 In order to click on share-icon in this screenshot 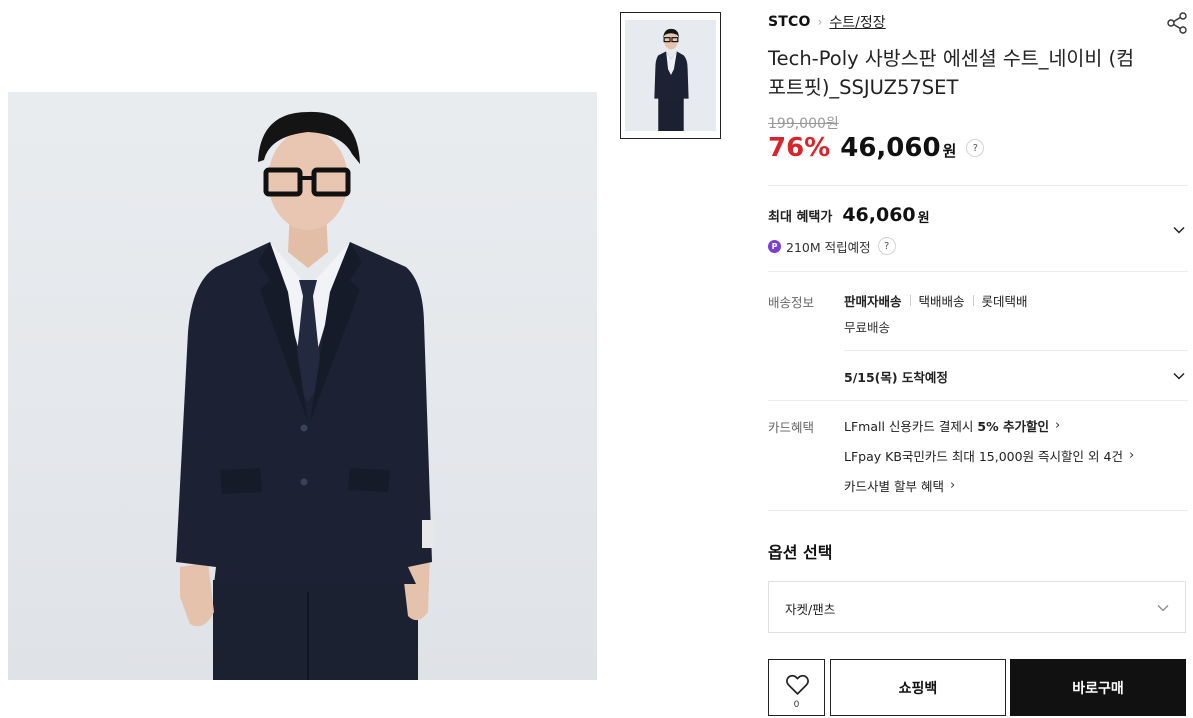, I will do `click(1177, 23)`.